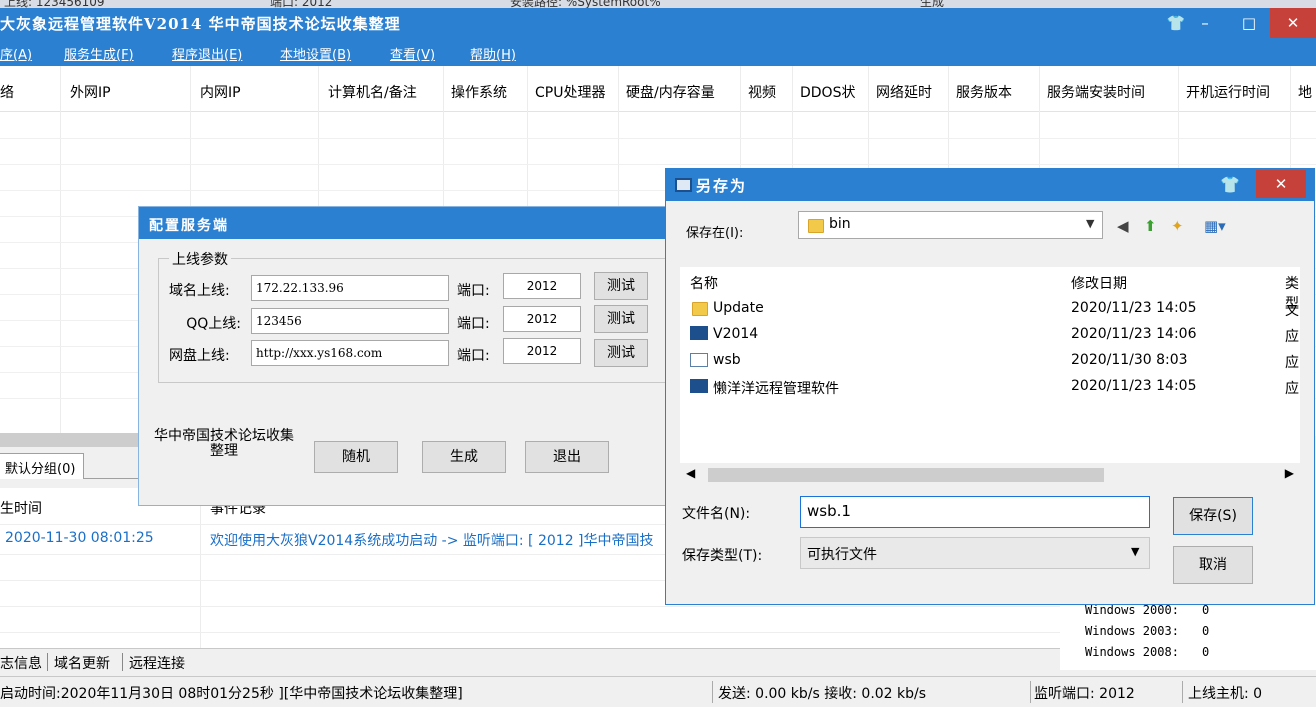 This screenshot has height=707, width=1316. I want to click on test-netdisk-button: 测试, so click(621, 353).